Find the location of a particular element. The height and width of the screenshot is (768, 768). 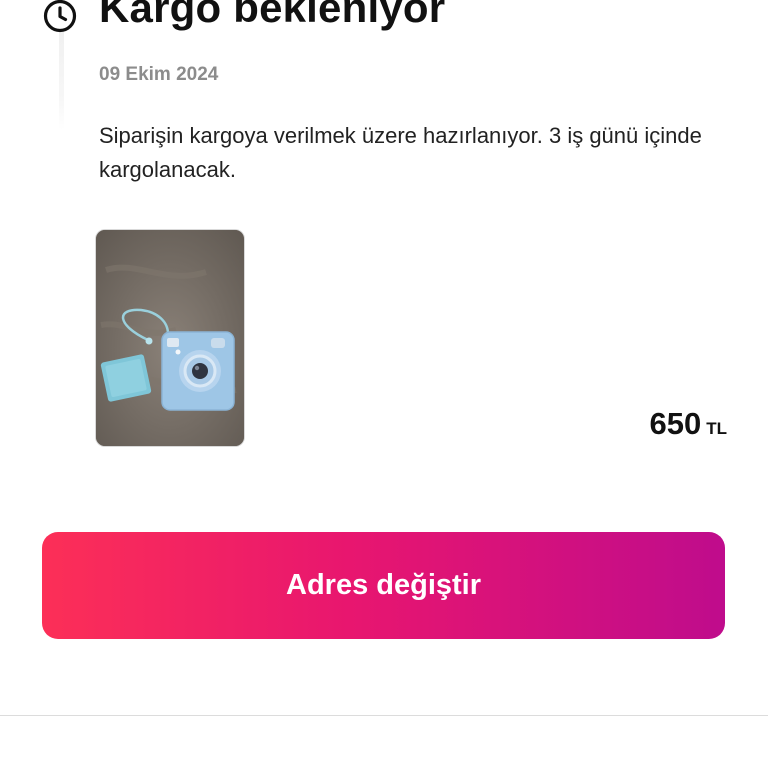

product-price: 650 TL is located at coordinates (688, 424).